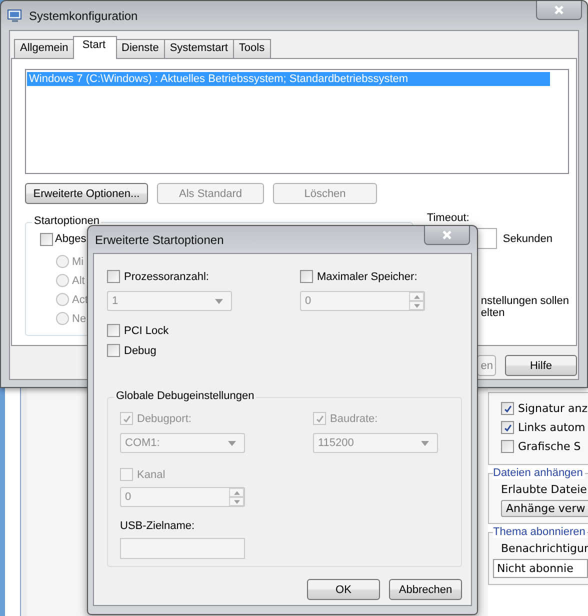  Describe the element at coordinates (164, 418) in the screenshot. I see `checkbox-label: Debugport:` at that location.